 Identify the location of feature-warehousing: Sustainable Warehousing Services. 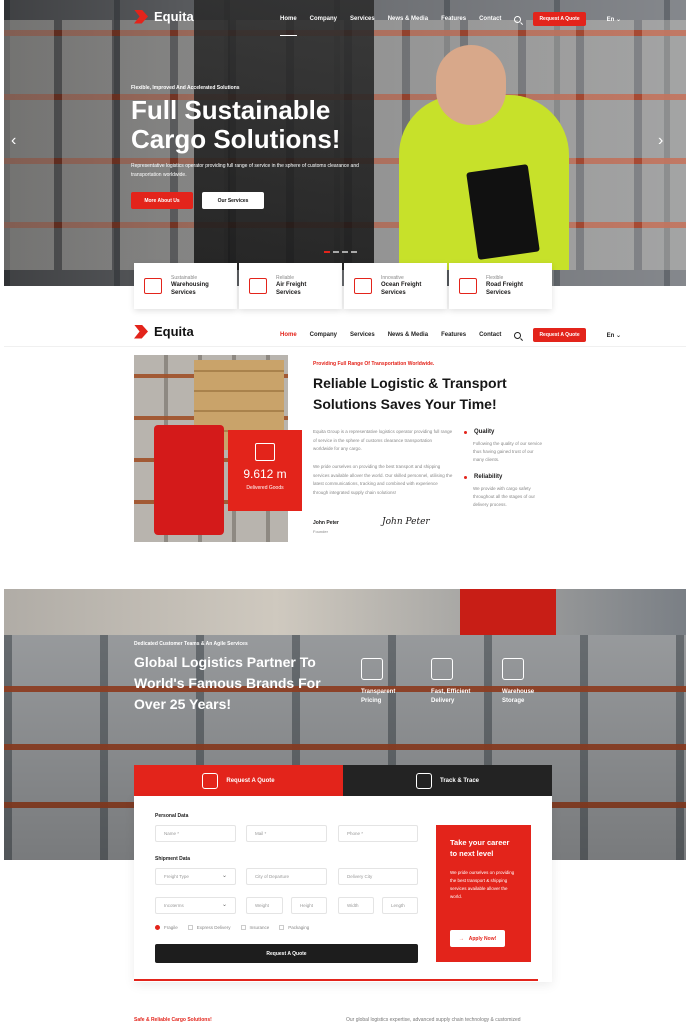
(185, 286).